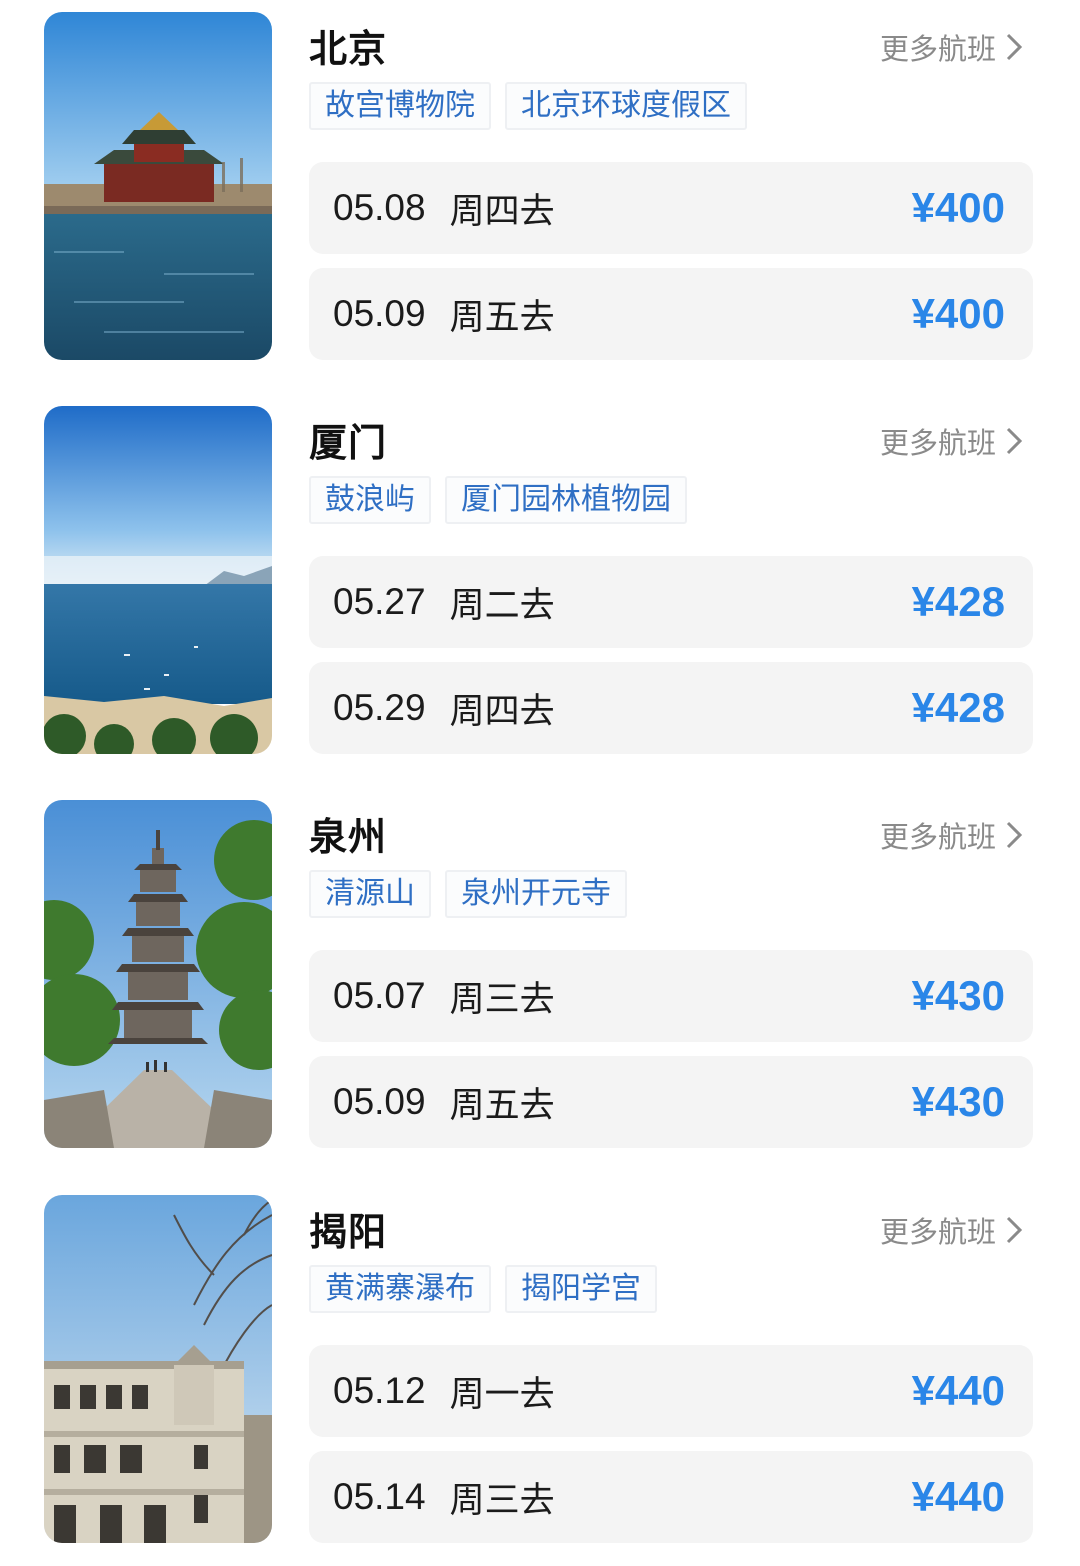 Image resolution: width=1080 pixels, height=1566 pixels. What do you see at coordinates (444, 602) in the screenshot?
I see `flight-date-group: 05.27 周二去` at bounding box center [444, 602].